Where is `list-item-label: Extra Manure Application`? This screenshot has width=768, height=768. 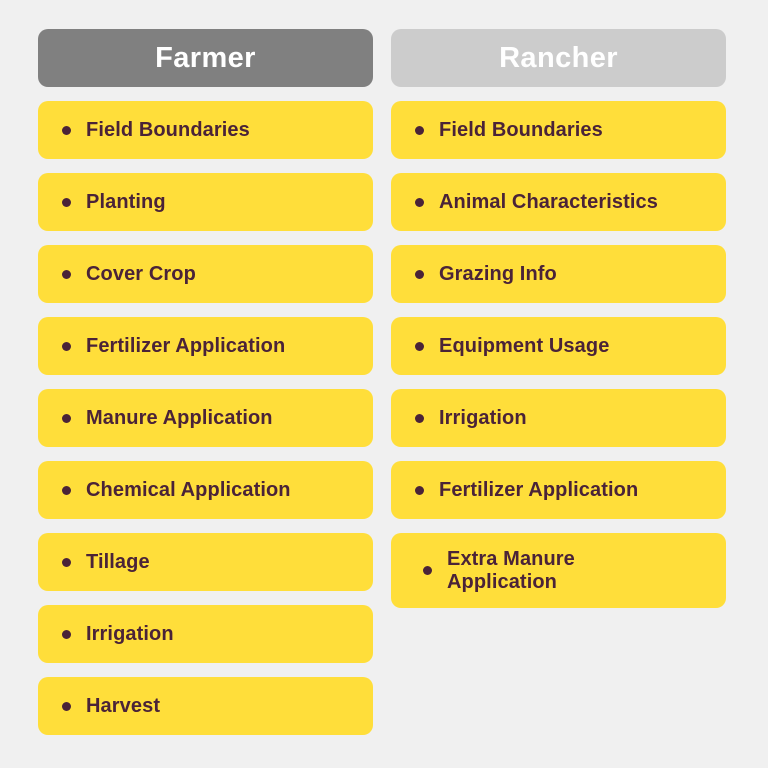
list-item-label: Extra Manure Application is located at coordinates (511, 570).